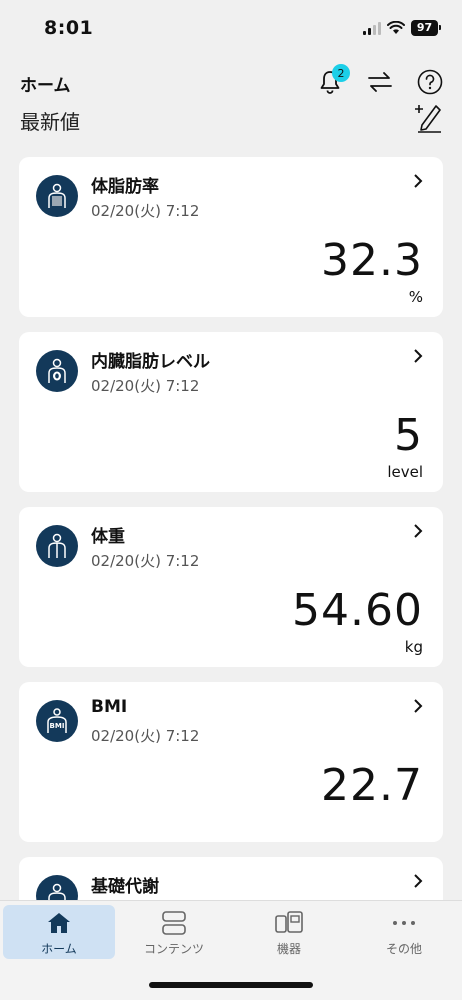  What do you see at coordinates (50, 122) in the screenshot?
I see `section-title: 最新値` at bounding box center [50, 122].